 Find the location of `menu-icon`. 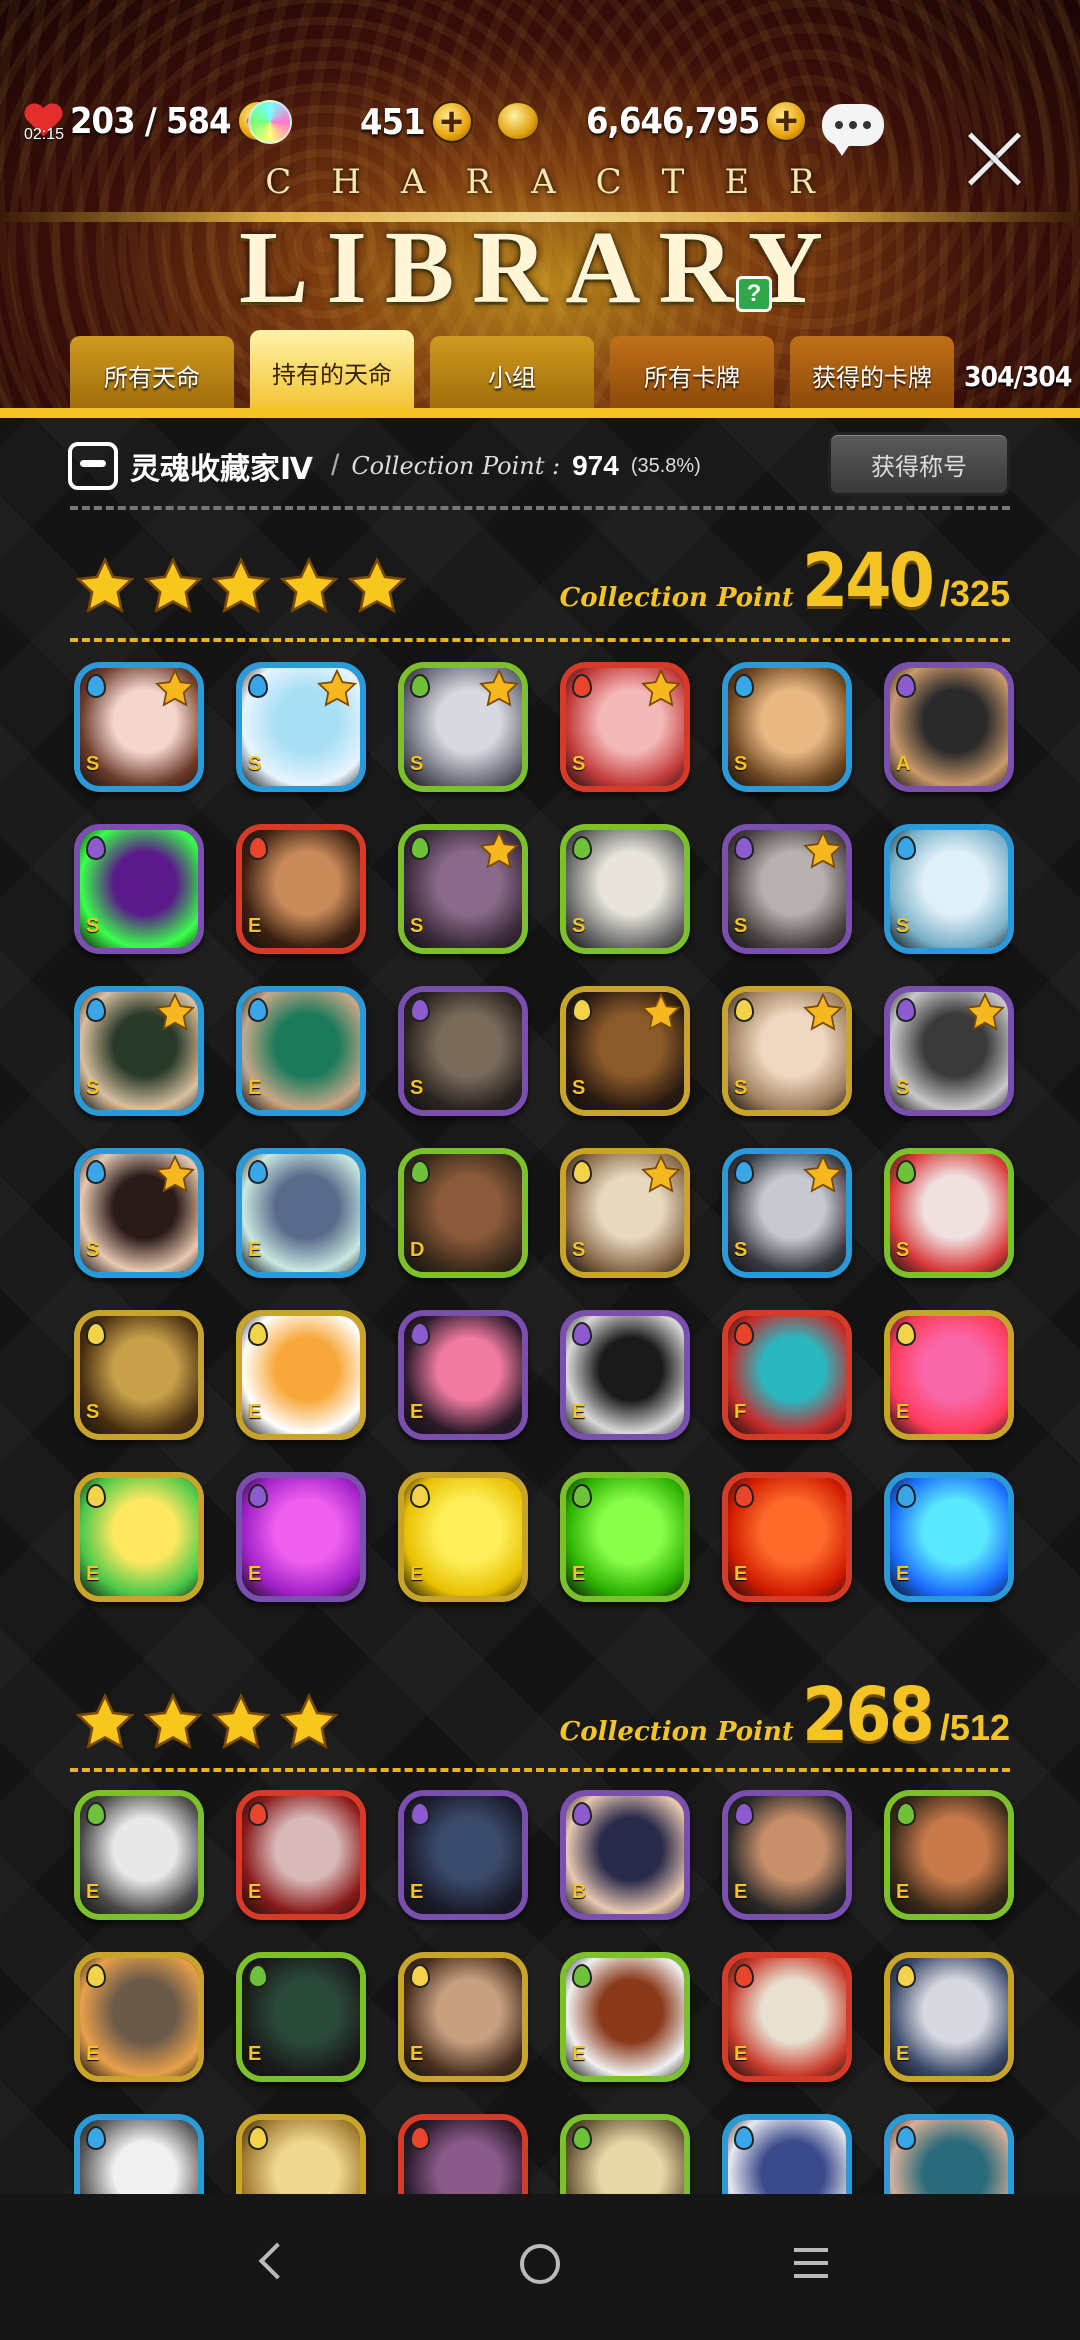

menu-icon is located at coordinates (811, 2263).